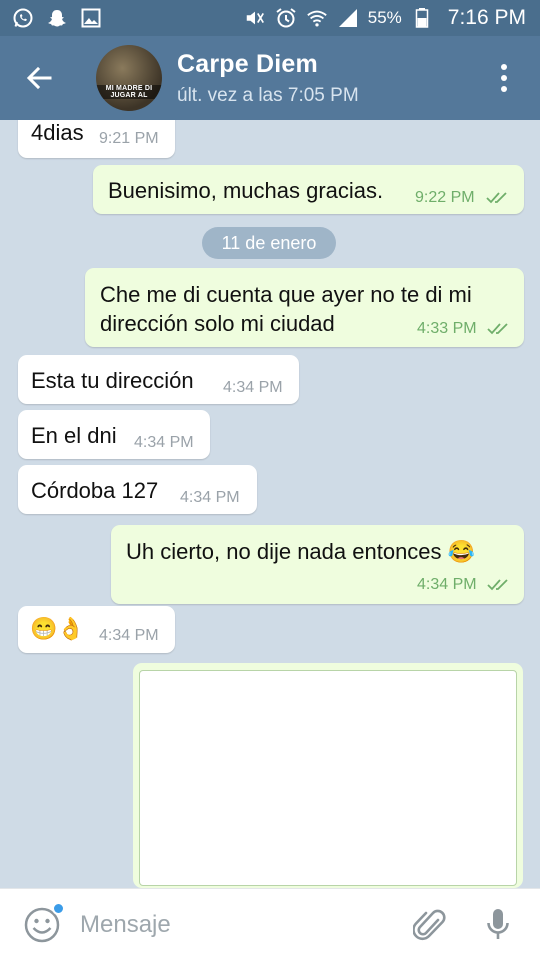 The height and width of the screenshot is (960, 540). I want to click on voice-record-button, so click(498, 925).